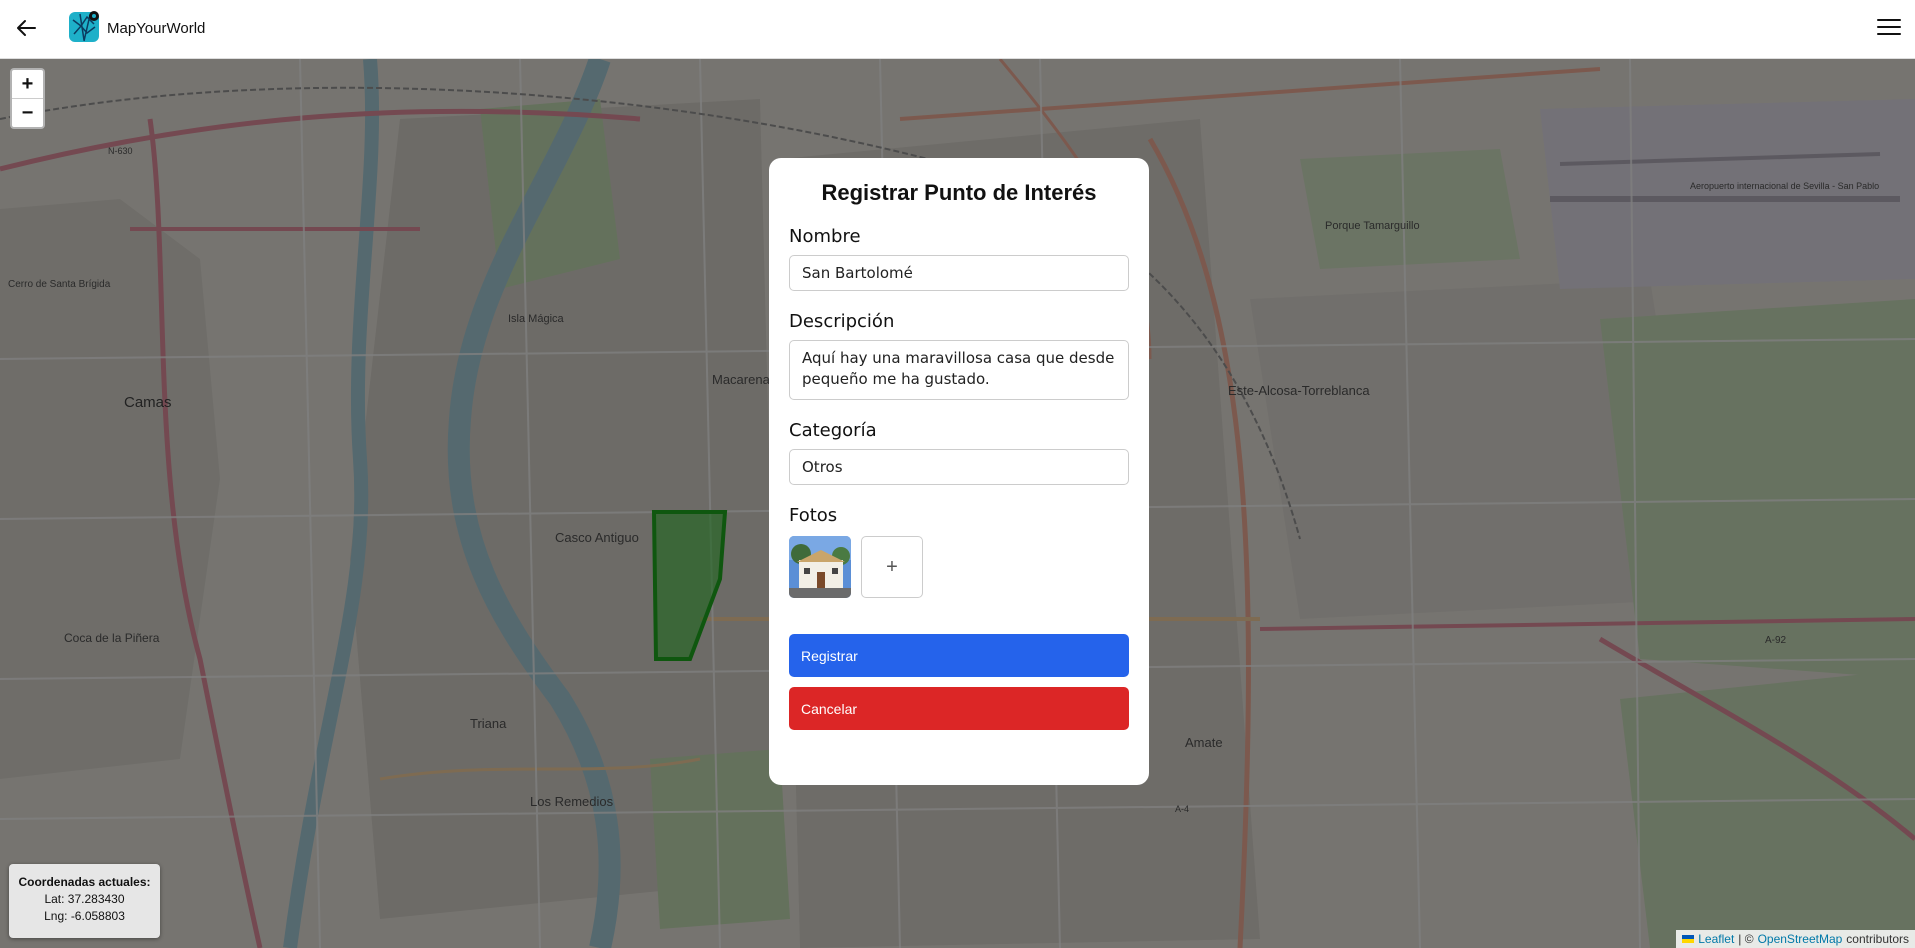  I want to click on map-attribution: Leaflet | © OpenStreetMap contributors, so click(1795, 939).